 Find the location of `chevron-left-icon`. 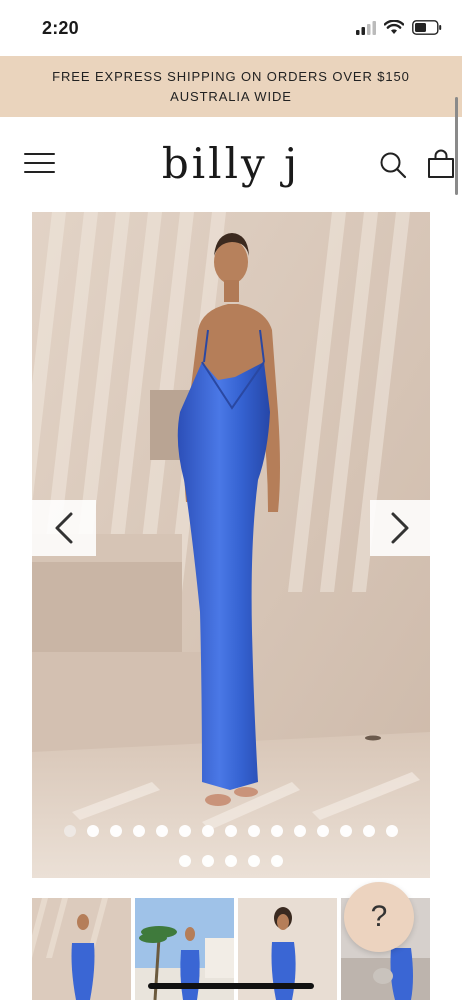

chevron-left-icon is located at coordinates (64, 528).